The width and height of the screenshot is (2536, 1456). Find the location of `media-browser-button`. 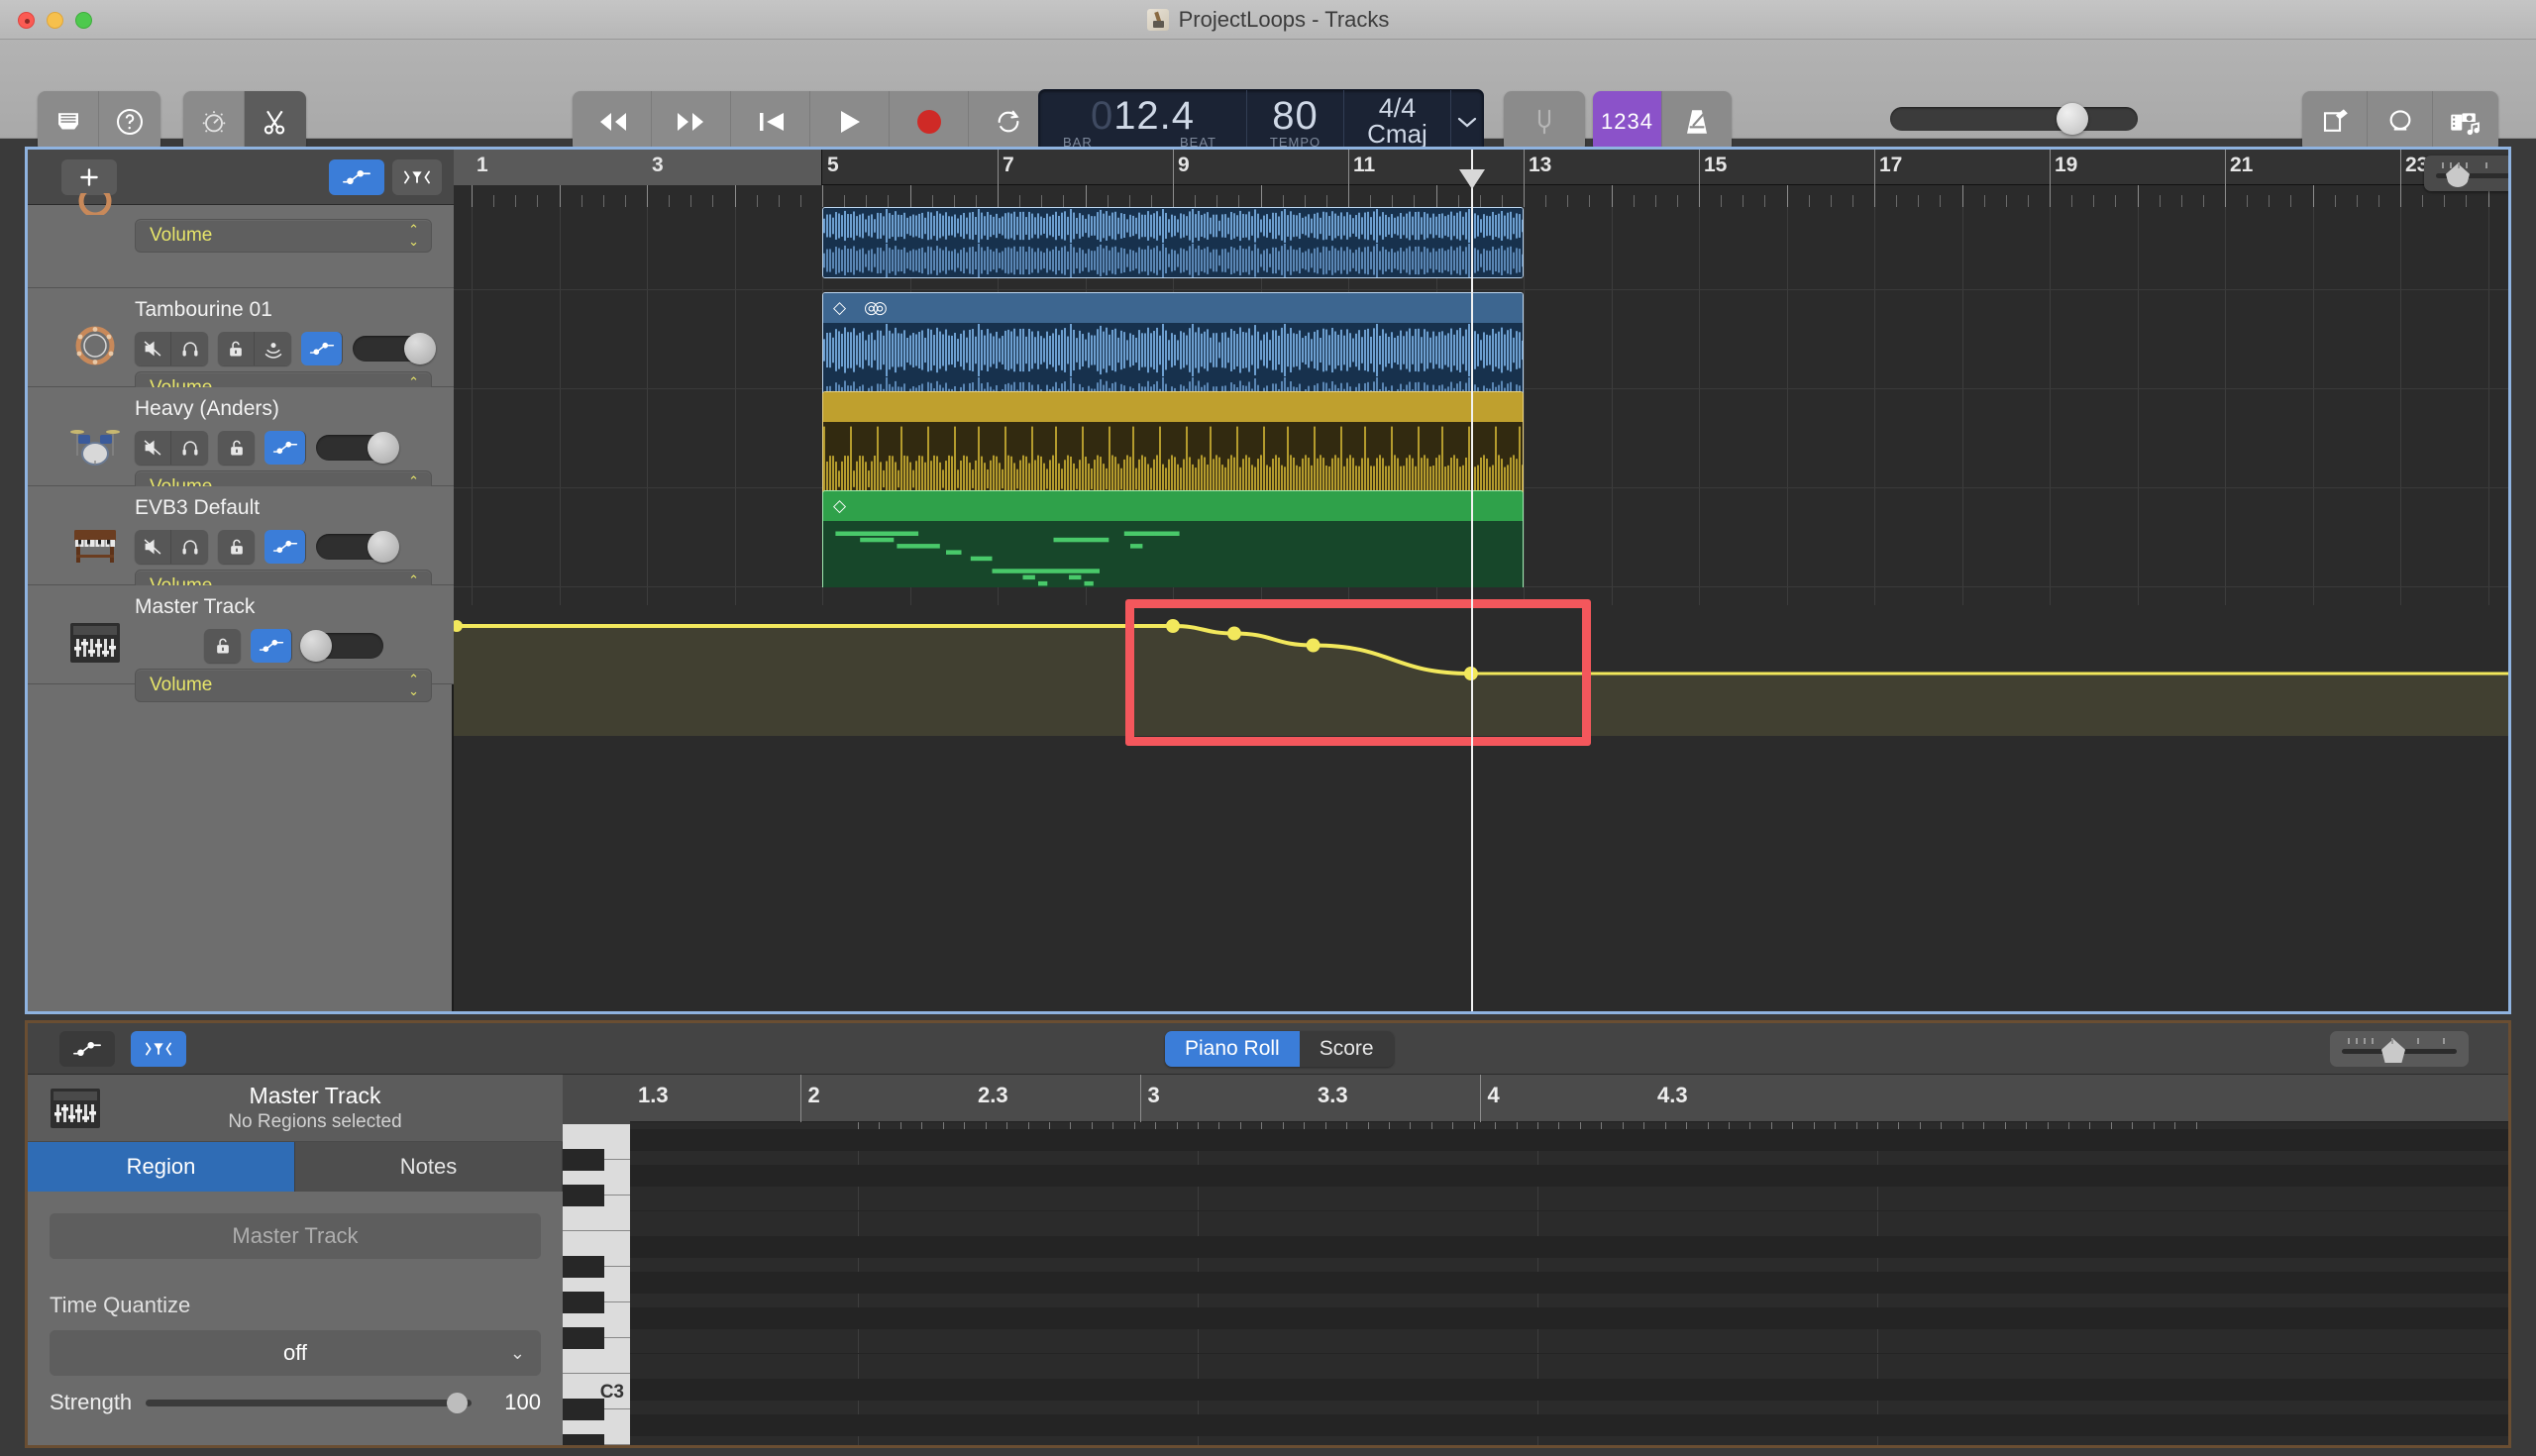

media-browser-button is located at coordinates (2465, 122).